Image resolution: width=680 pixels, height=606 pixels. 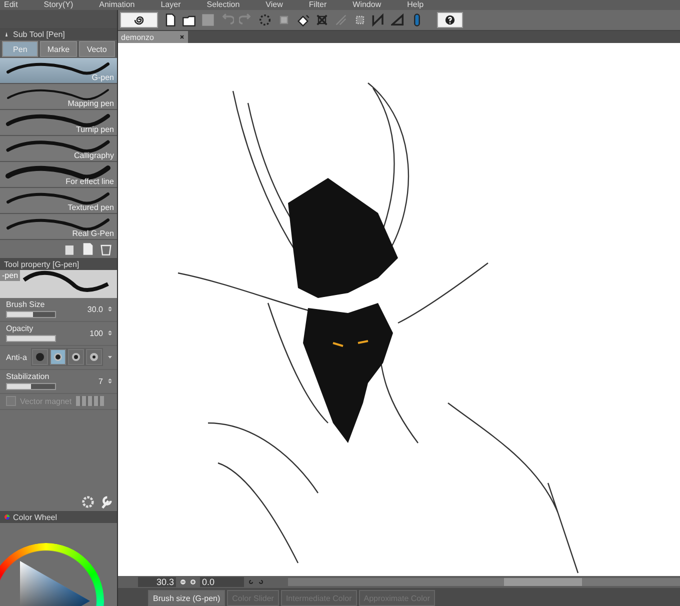 What do you see at coordinates (95, 309) in the screenshot?
I see `setting-value: 30.0` at bounding box center [95, 309].